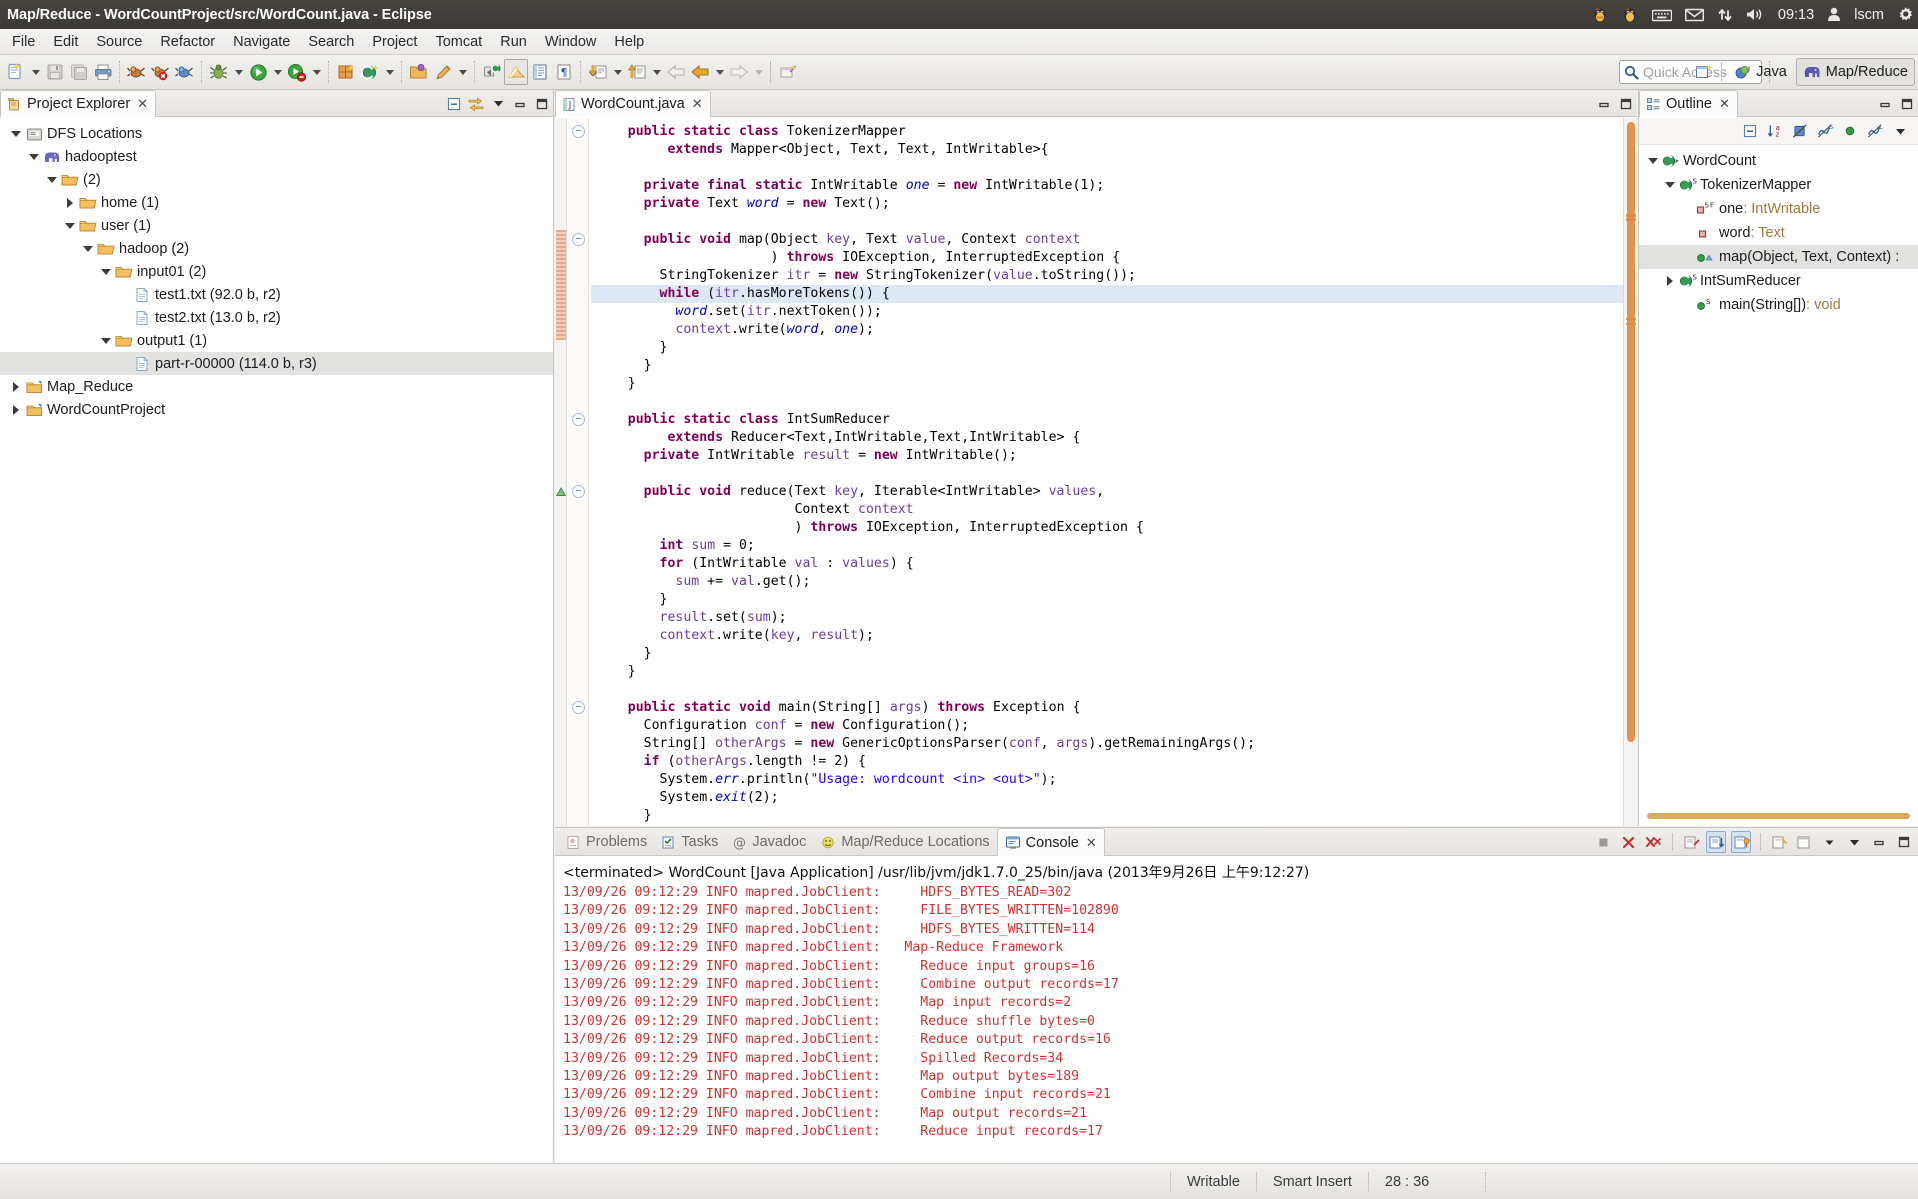 This screenshot has height=1199, width=1918. What do you see at coordinates (389, 72) in the screenshot?
I see `new-java-dropdown` at bounding box center [389, 72].